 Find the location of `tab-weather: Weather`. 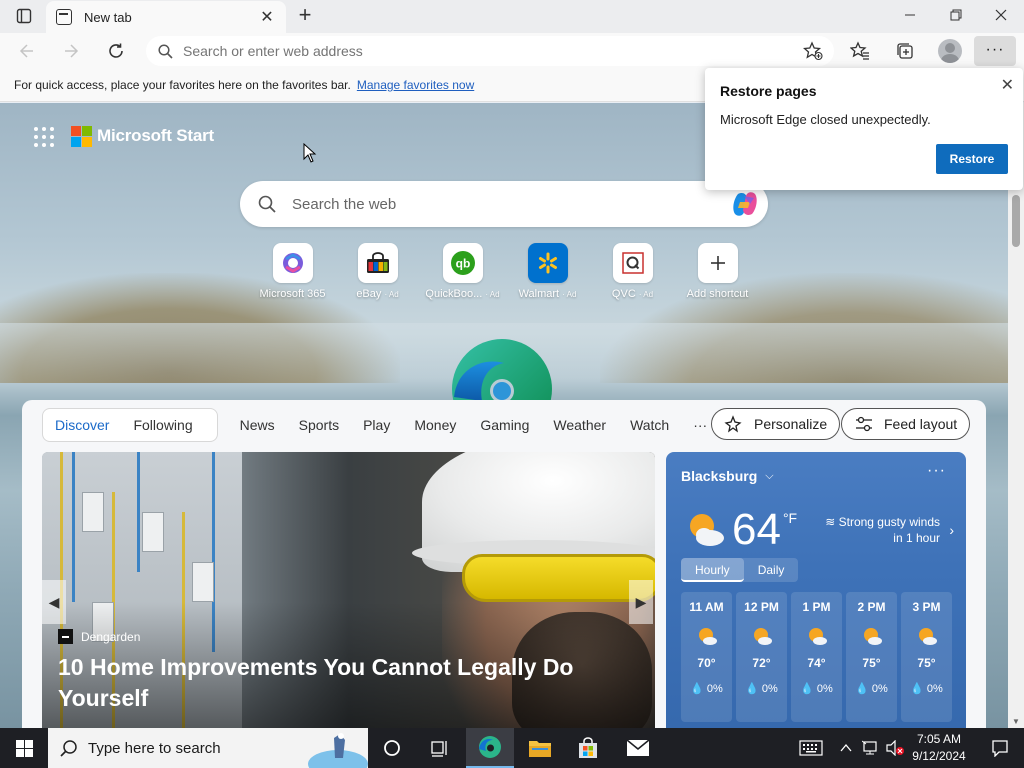

tab-weather: Weather is located at coordinates (579, 425).